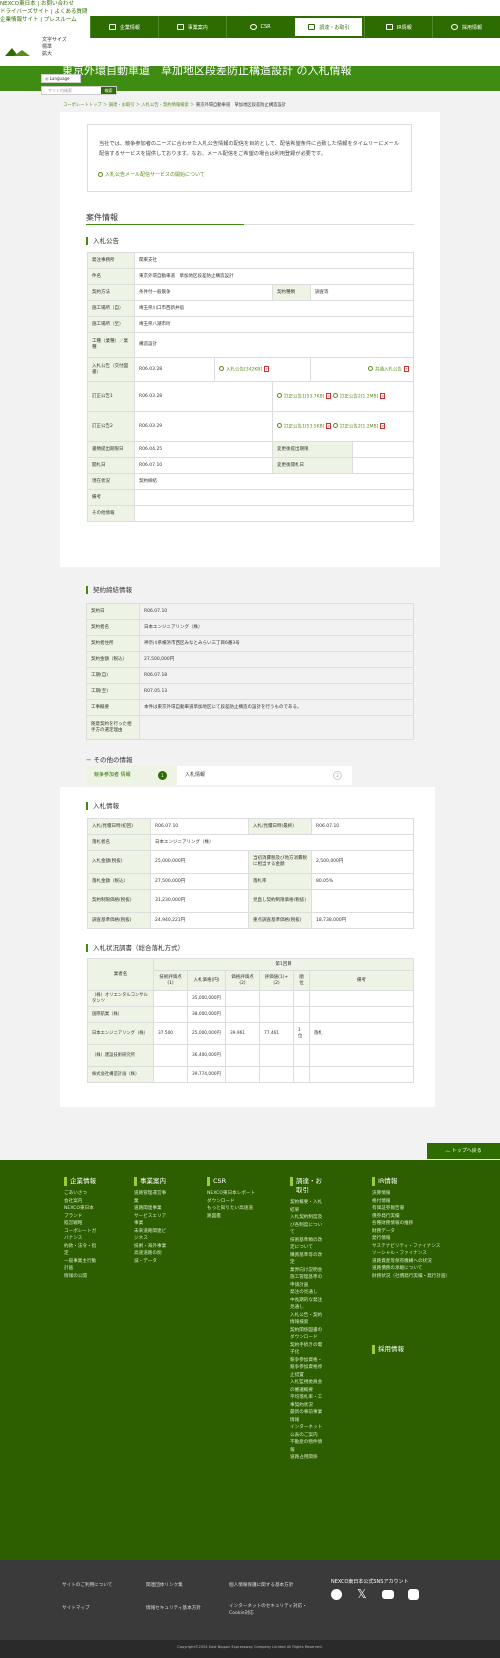 The image size is (500, 1658). I want to click on footer-link: 入札公告・契約情報検索, so click(308, 1319).